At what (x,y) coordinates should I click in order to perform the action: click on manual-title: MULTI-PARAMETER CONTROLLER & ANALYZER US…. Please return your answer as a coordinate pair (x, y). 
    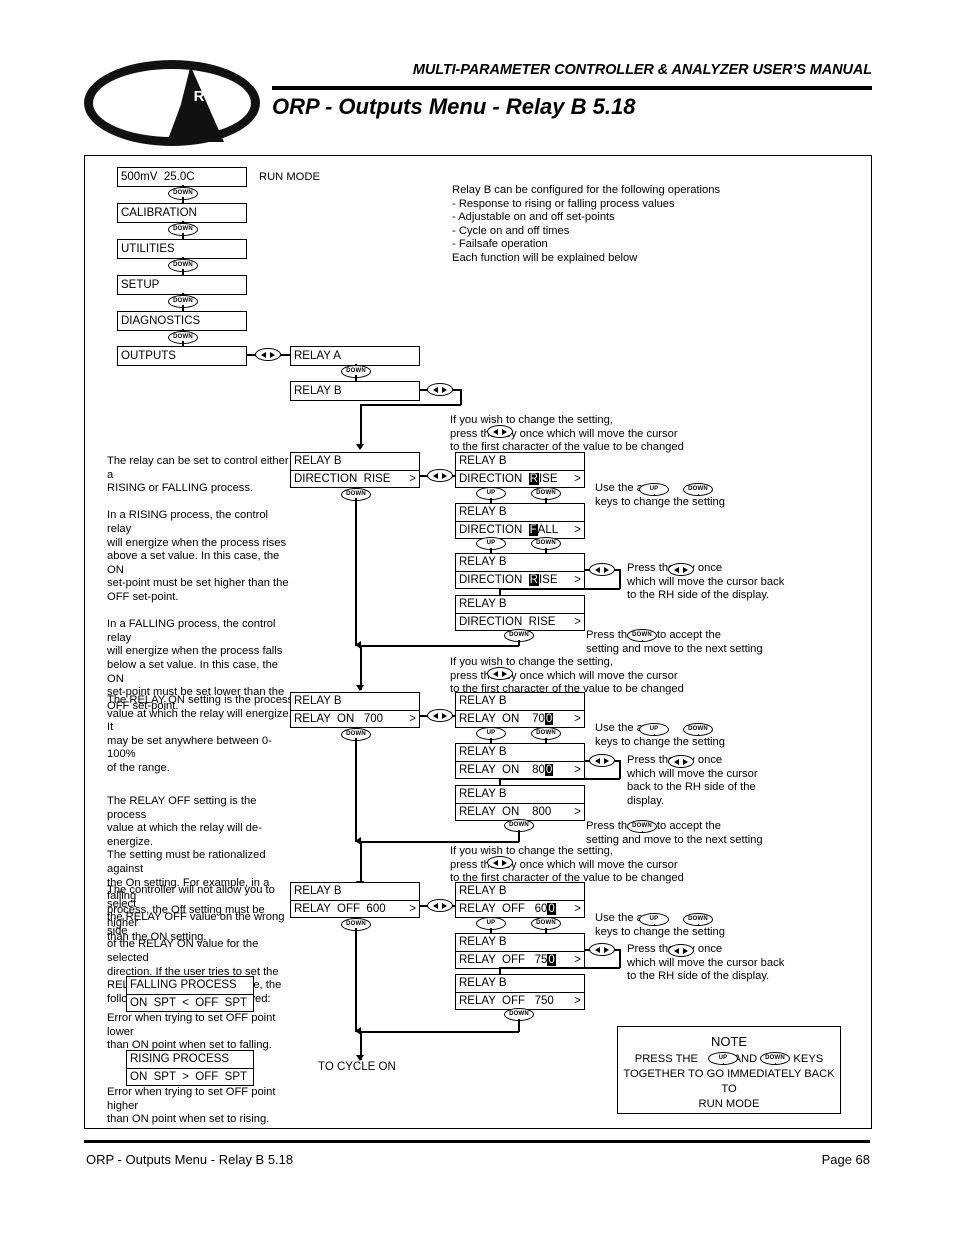
    Looking at the image, I should click on (642, 70).